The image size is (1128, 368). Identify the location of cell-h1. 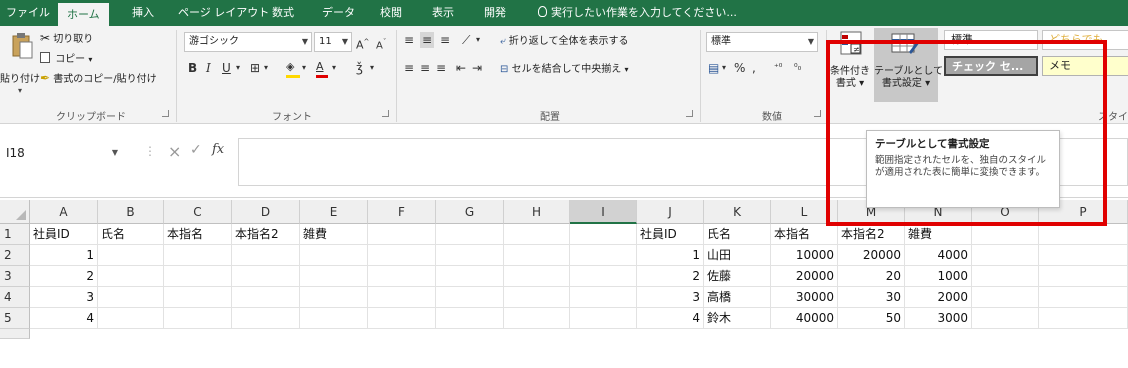
(537, 234).